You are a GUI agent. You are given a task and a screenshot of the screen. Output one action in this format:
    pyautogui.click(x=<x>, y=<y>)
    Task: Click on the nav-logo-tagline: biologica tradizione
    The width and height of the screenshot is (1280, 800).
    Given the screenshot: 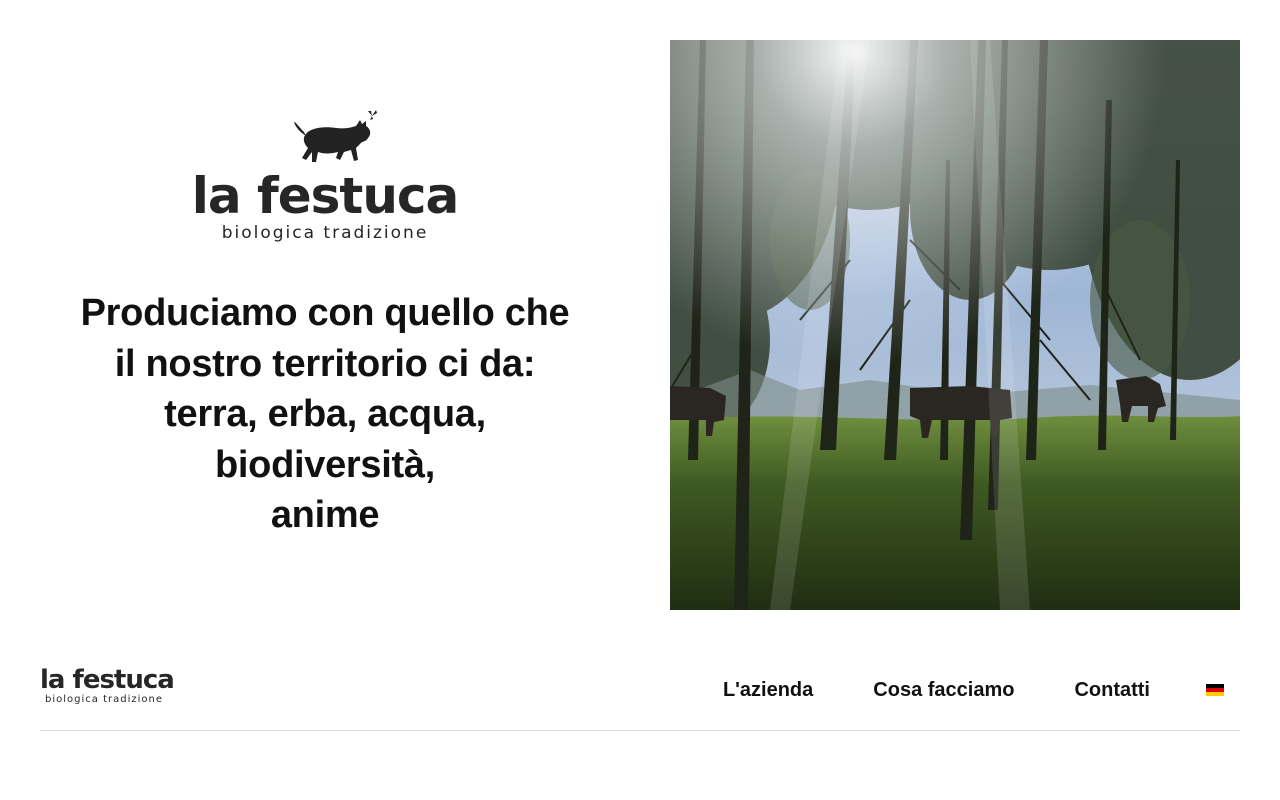 What is the action you would take?
    pyautogui.click(x=104, y=699)
    